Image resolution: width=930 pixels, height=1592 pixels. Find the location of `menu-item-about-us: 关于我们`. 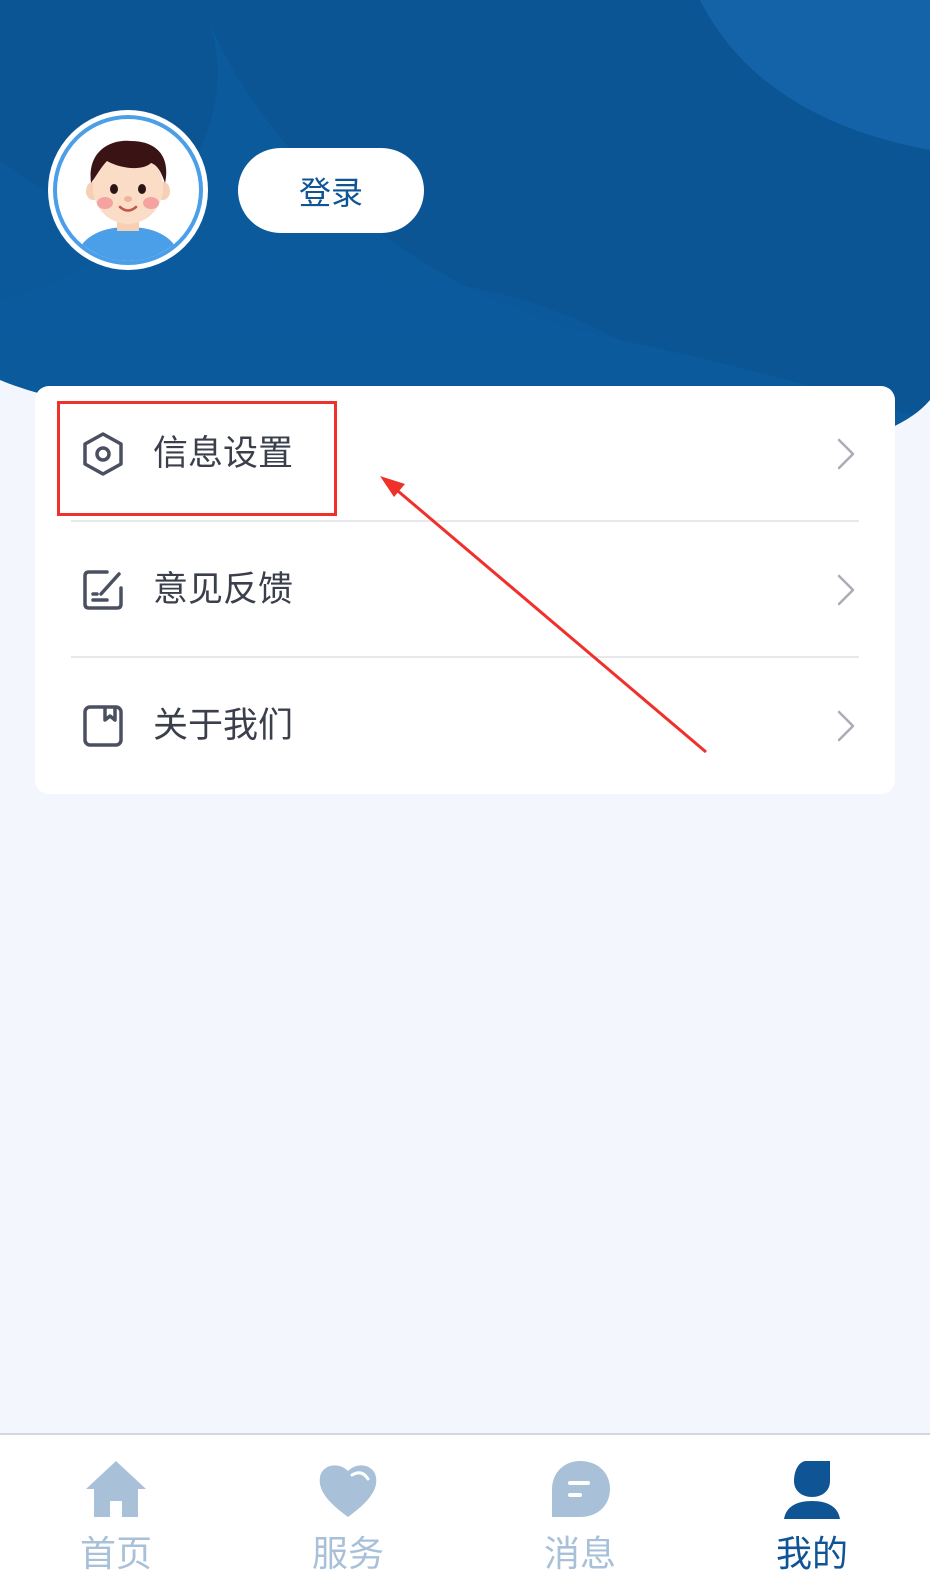

menu-item-about-us: 关于我们 is located at coordinates (465, 726).